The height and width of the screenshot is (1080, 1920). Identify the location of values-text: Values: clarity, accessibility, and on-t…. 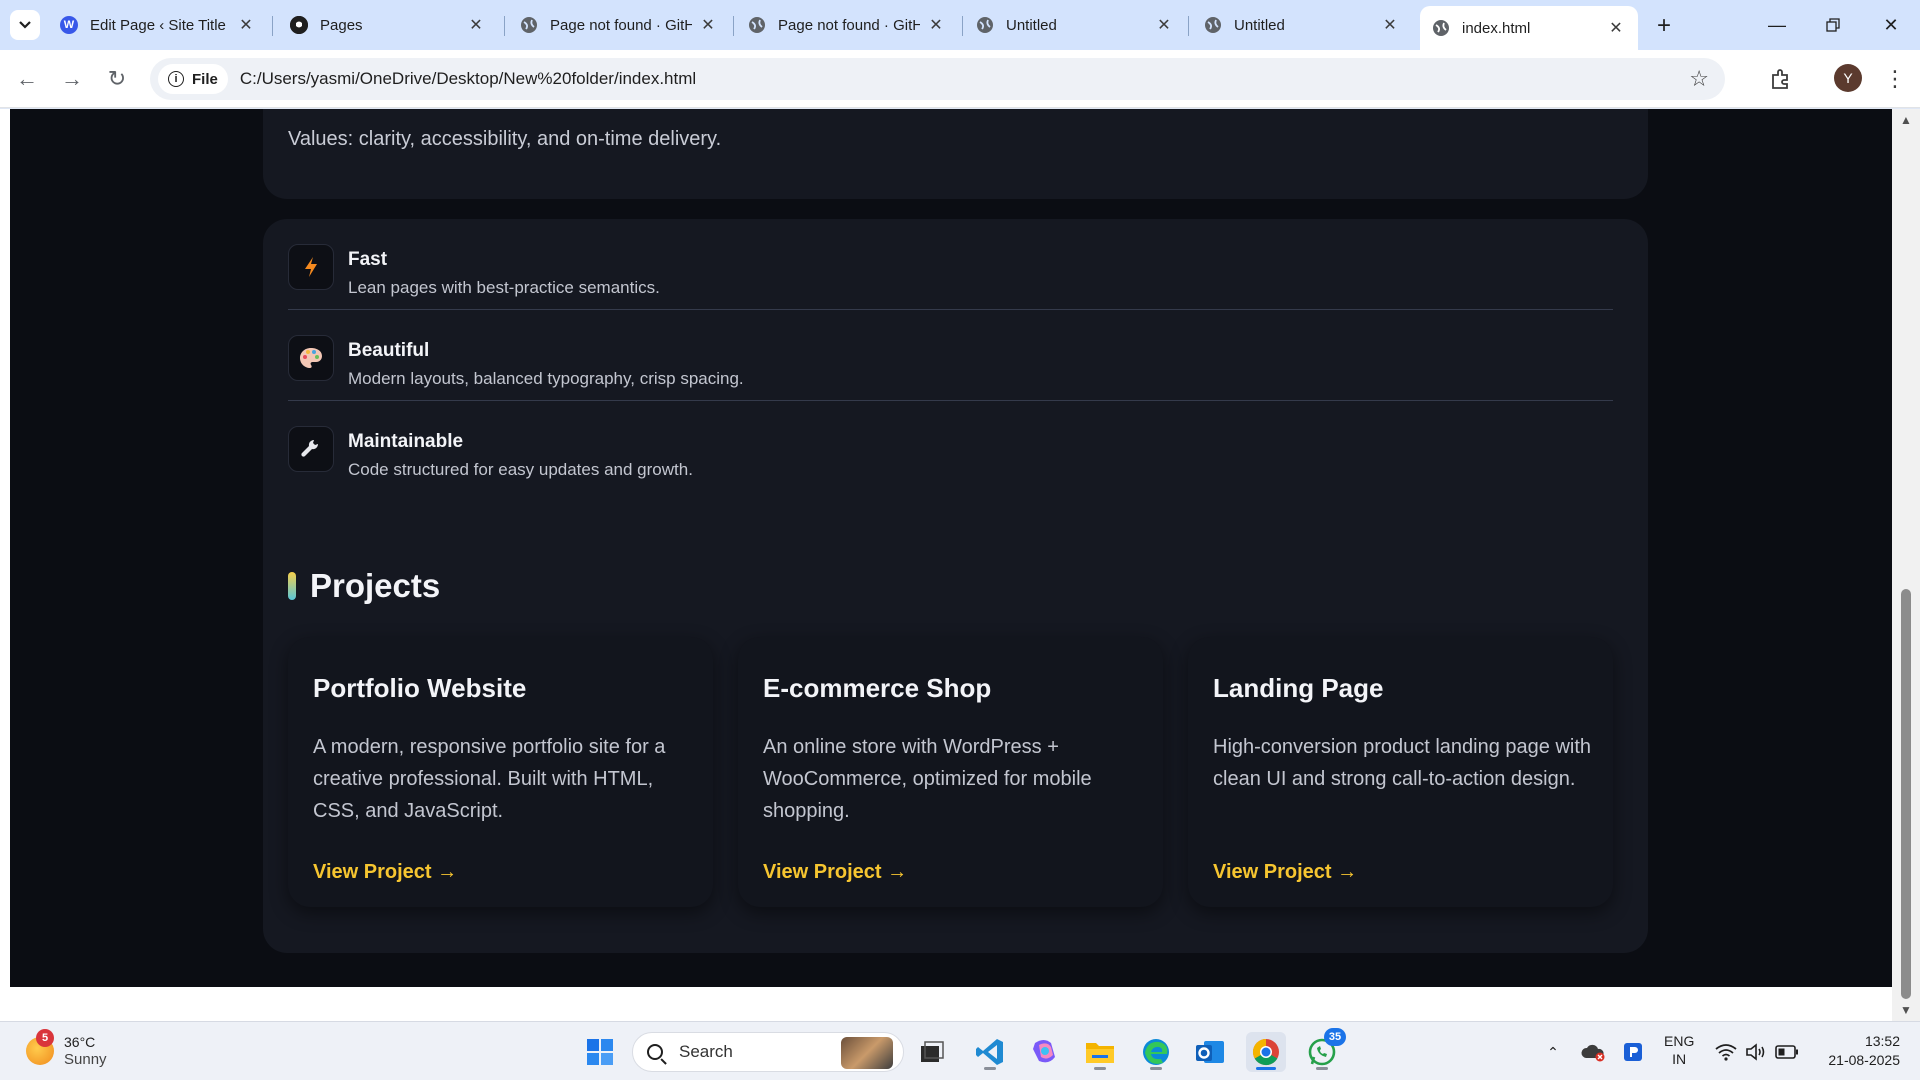
(505, 139).